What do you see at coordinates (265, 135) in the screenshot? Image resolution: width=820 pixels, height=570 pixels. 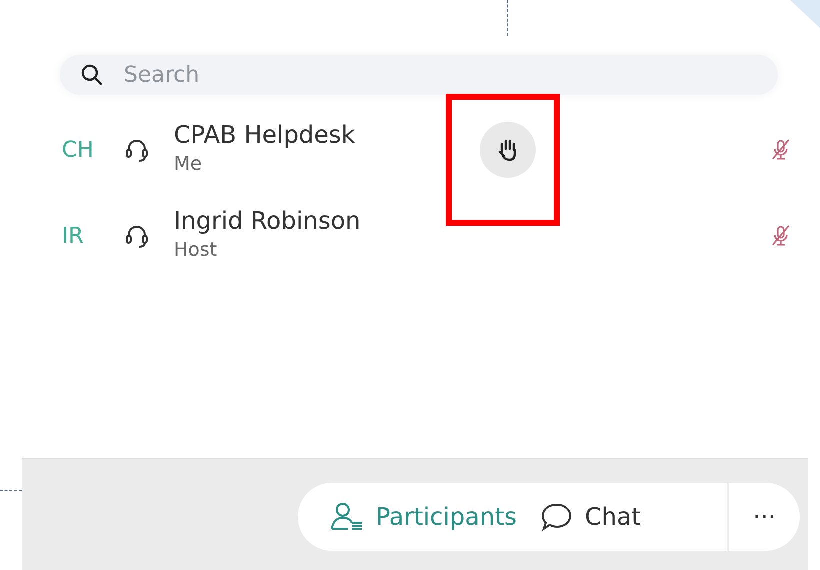 I see `participant-name: CPAB Helpdesk` at bounding box center [265, 135].